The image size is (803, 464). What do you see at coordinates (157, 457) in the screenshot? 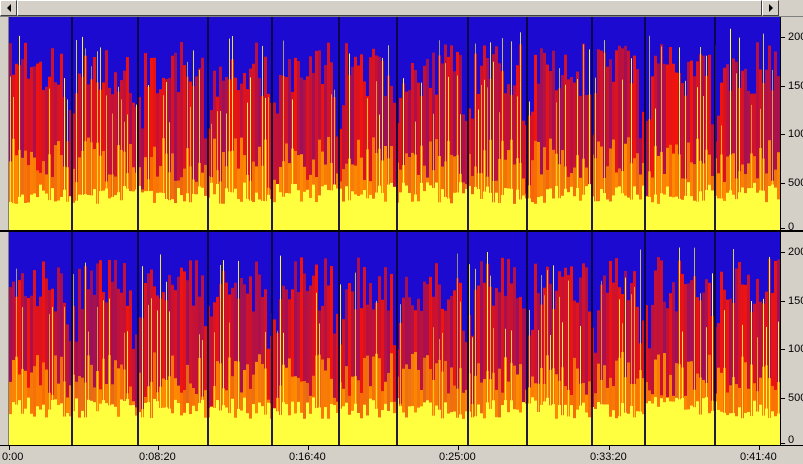
I see `time-label: 0:08:20` at bounding box center [157, 457].